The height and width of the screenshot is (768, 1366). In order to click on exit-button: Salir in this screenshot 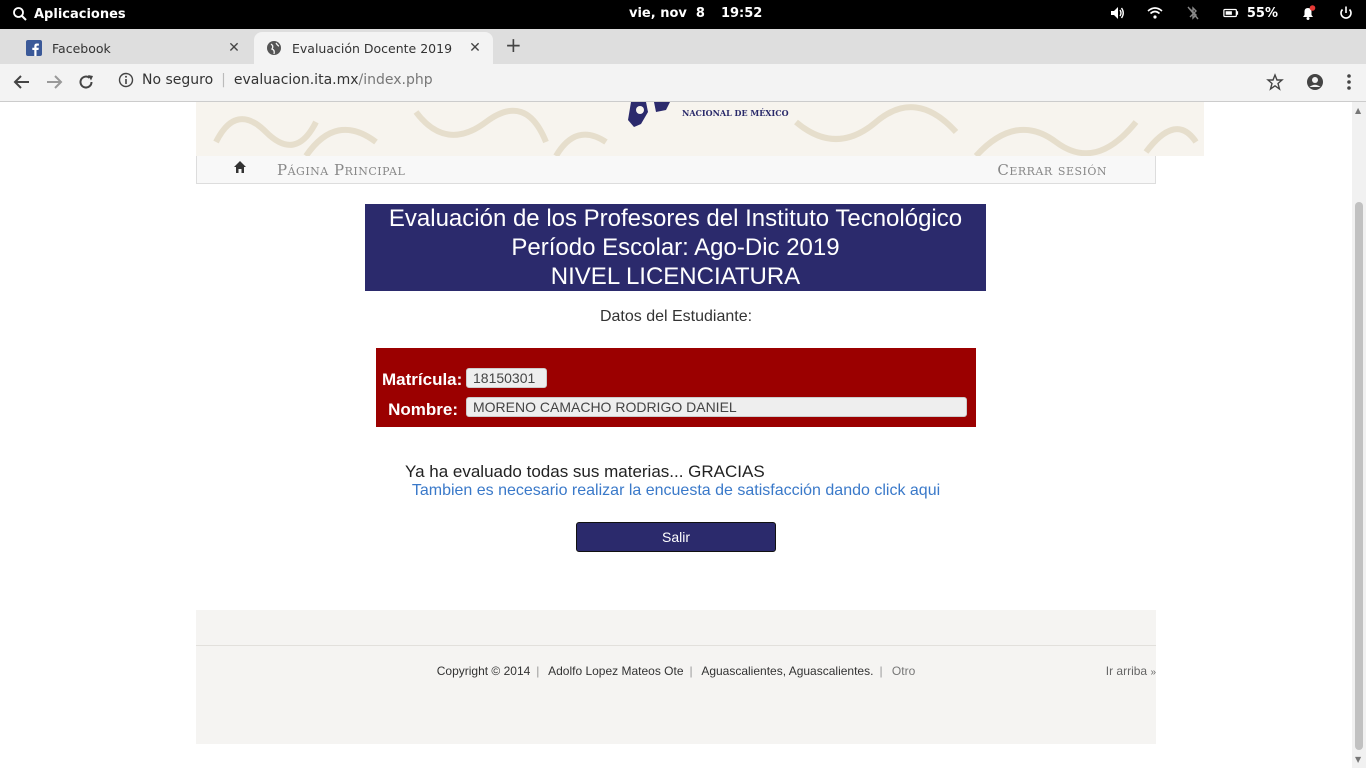, I will do `click(676, 537)`.